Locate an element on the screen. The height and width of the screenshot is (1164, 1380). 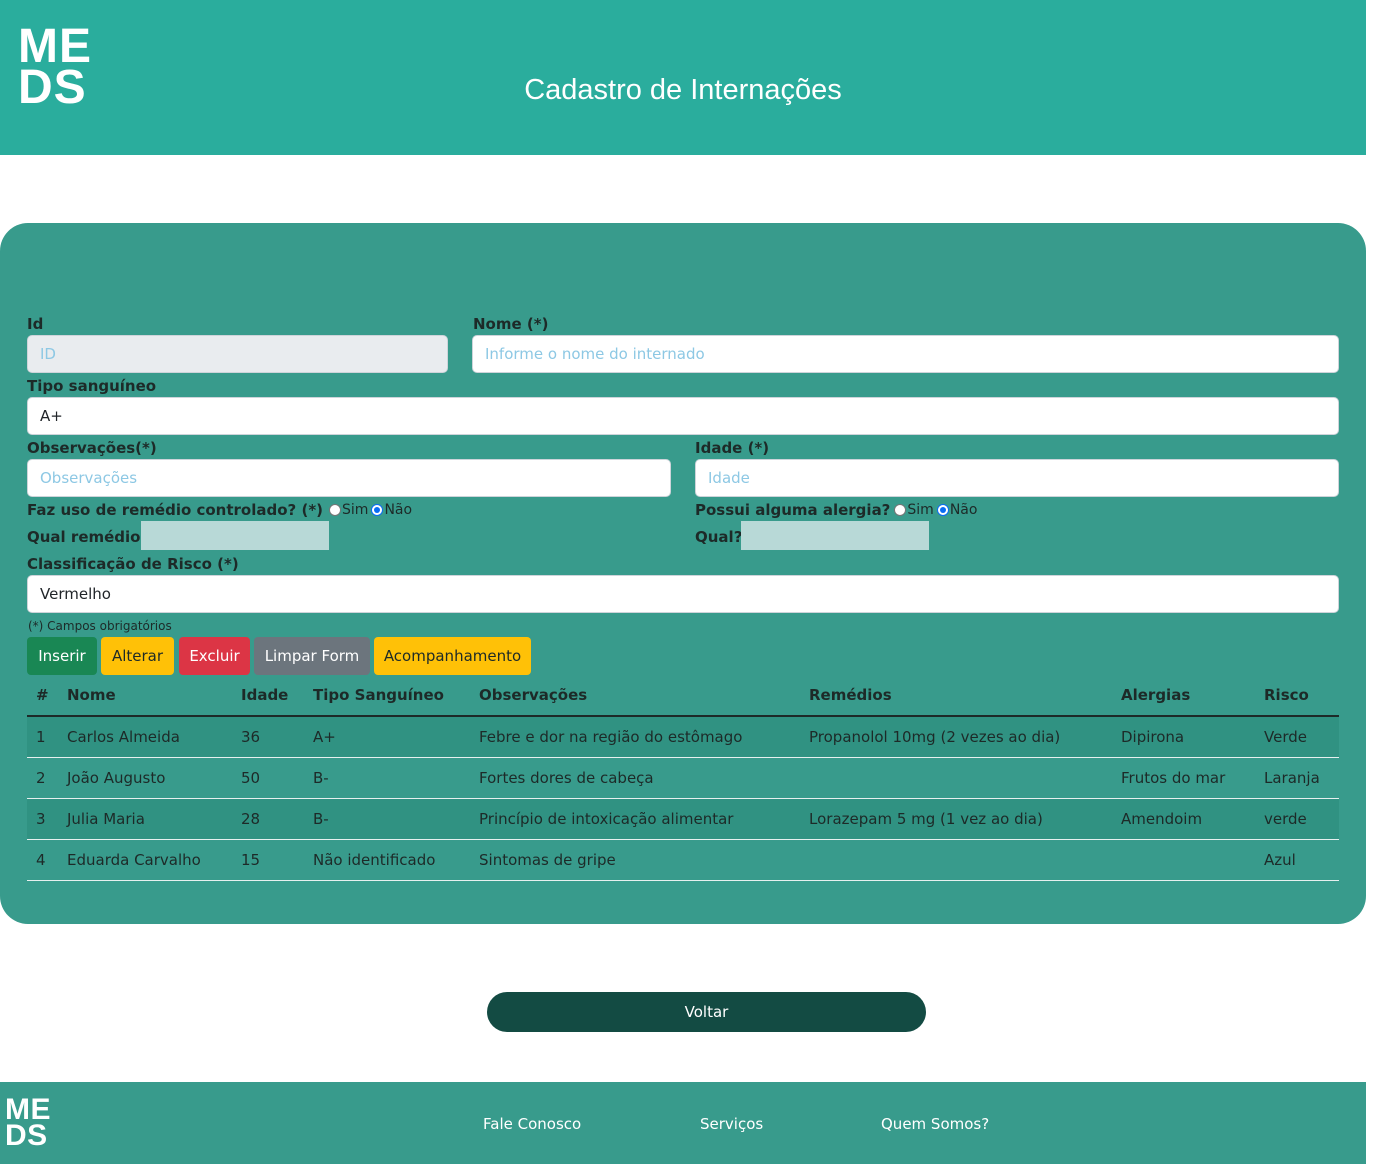
remedio-nao-radio is located at coordinates (377, 510).